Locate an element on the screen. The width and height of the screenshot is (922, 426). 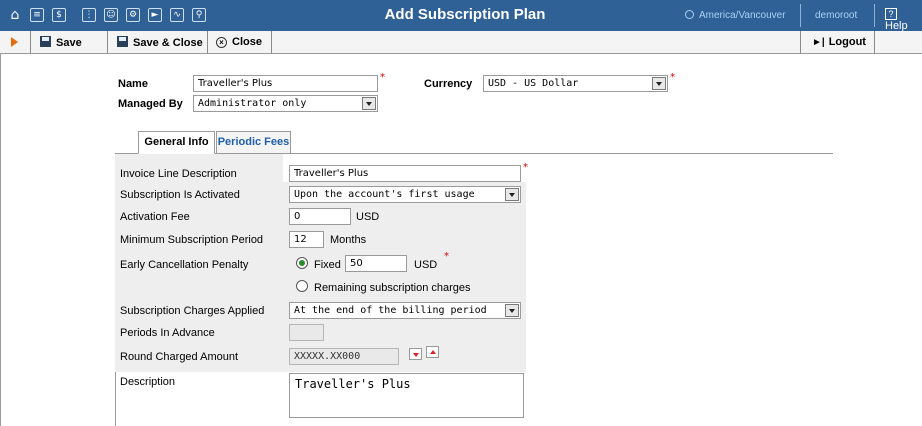
tab-periodic-fees: Periodic Fees is located at coordinates (253, 142).